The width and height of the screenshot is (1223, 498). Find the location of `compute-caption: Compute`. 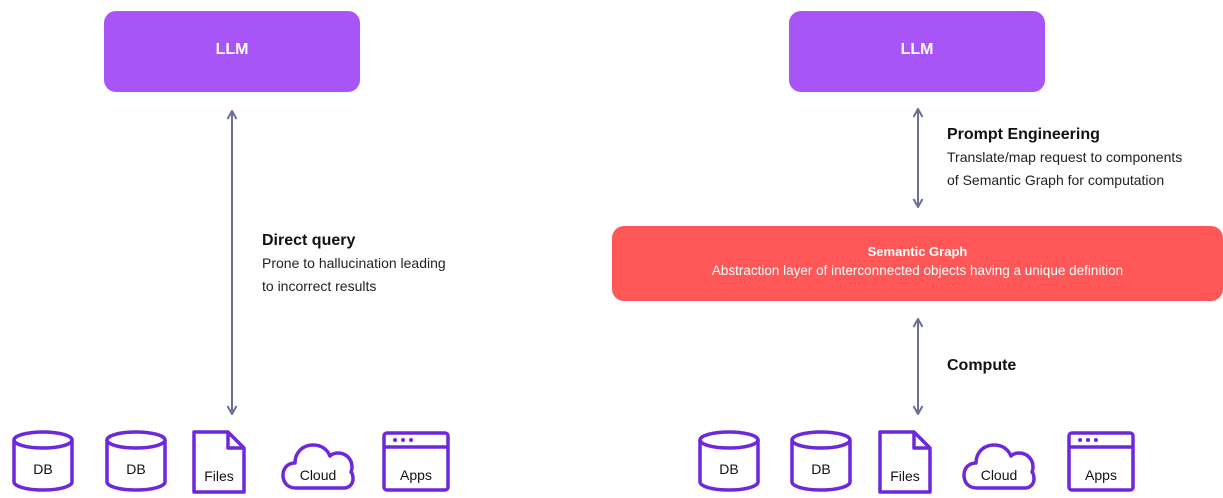

compute-caption: Compute is located at coordinates (981, 366).